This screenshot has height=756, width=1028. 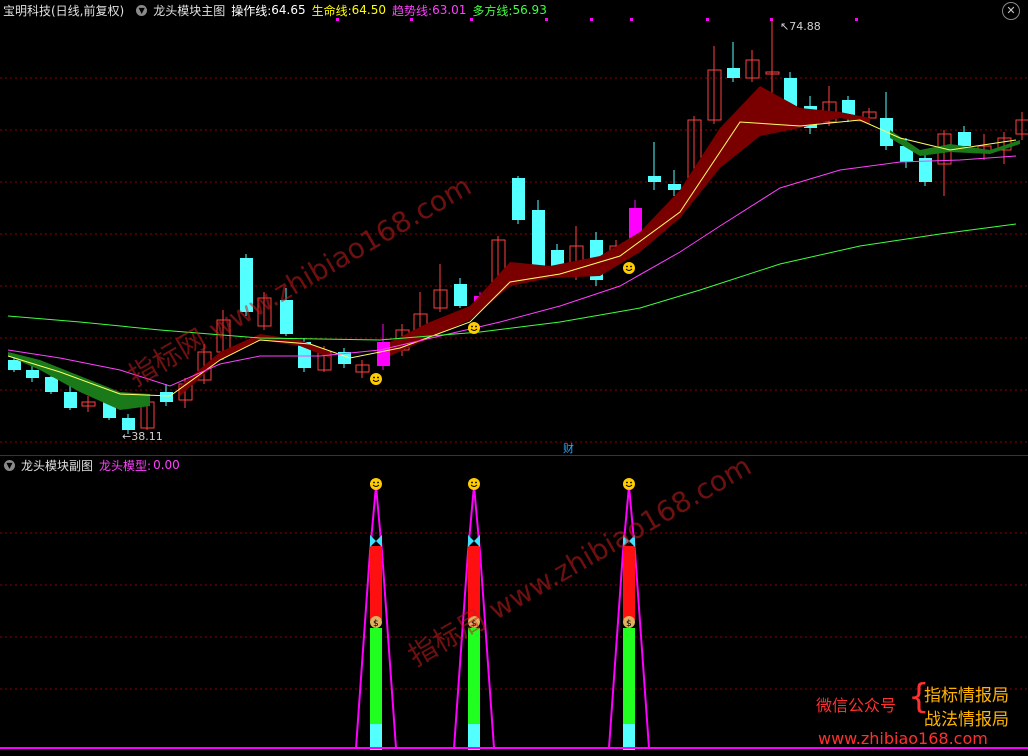 I want to click on trend-value: 63.01, so click(x=449, y=10).